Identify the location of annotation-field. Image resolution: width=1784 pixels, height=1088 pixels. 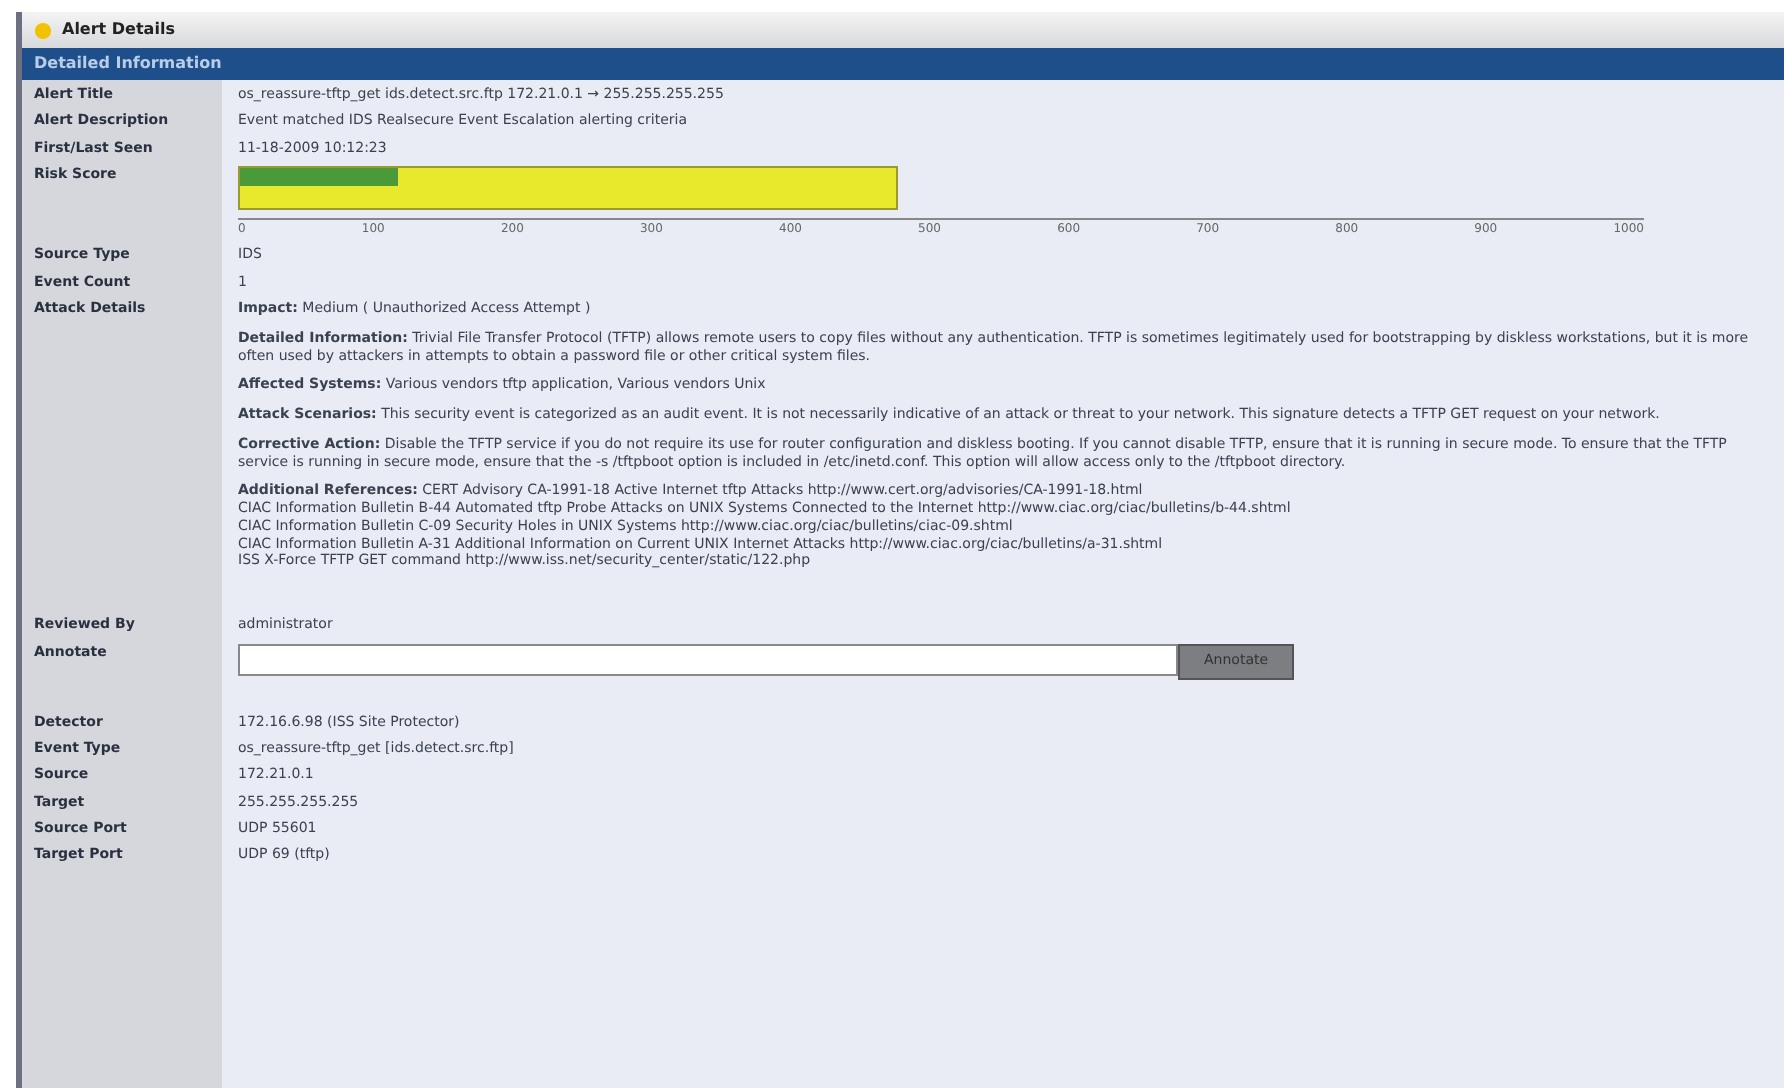
(708, 659).